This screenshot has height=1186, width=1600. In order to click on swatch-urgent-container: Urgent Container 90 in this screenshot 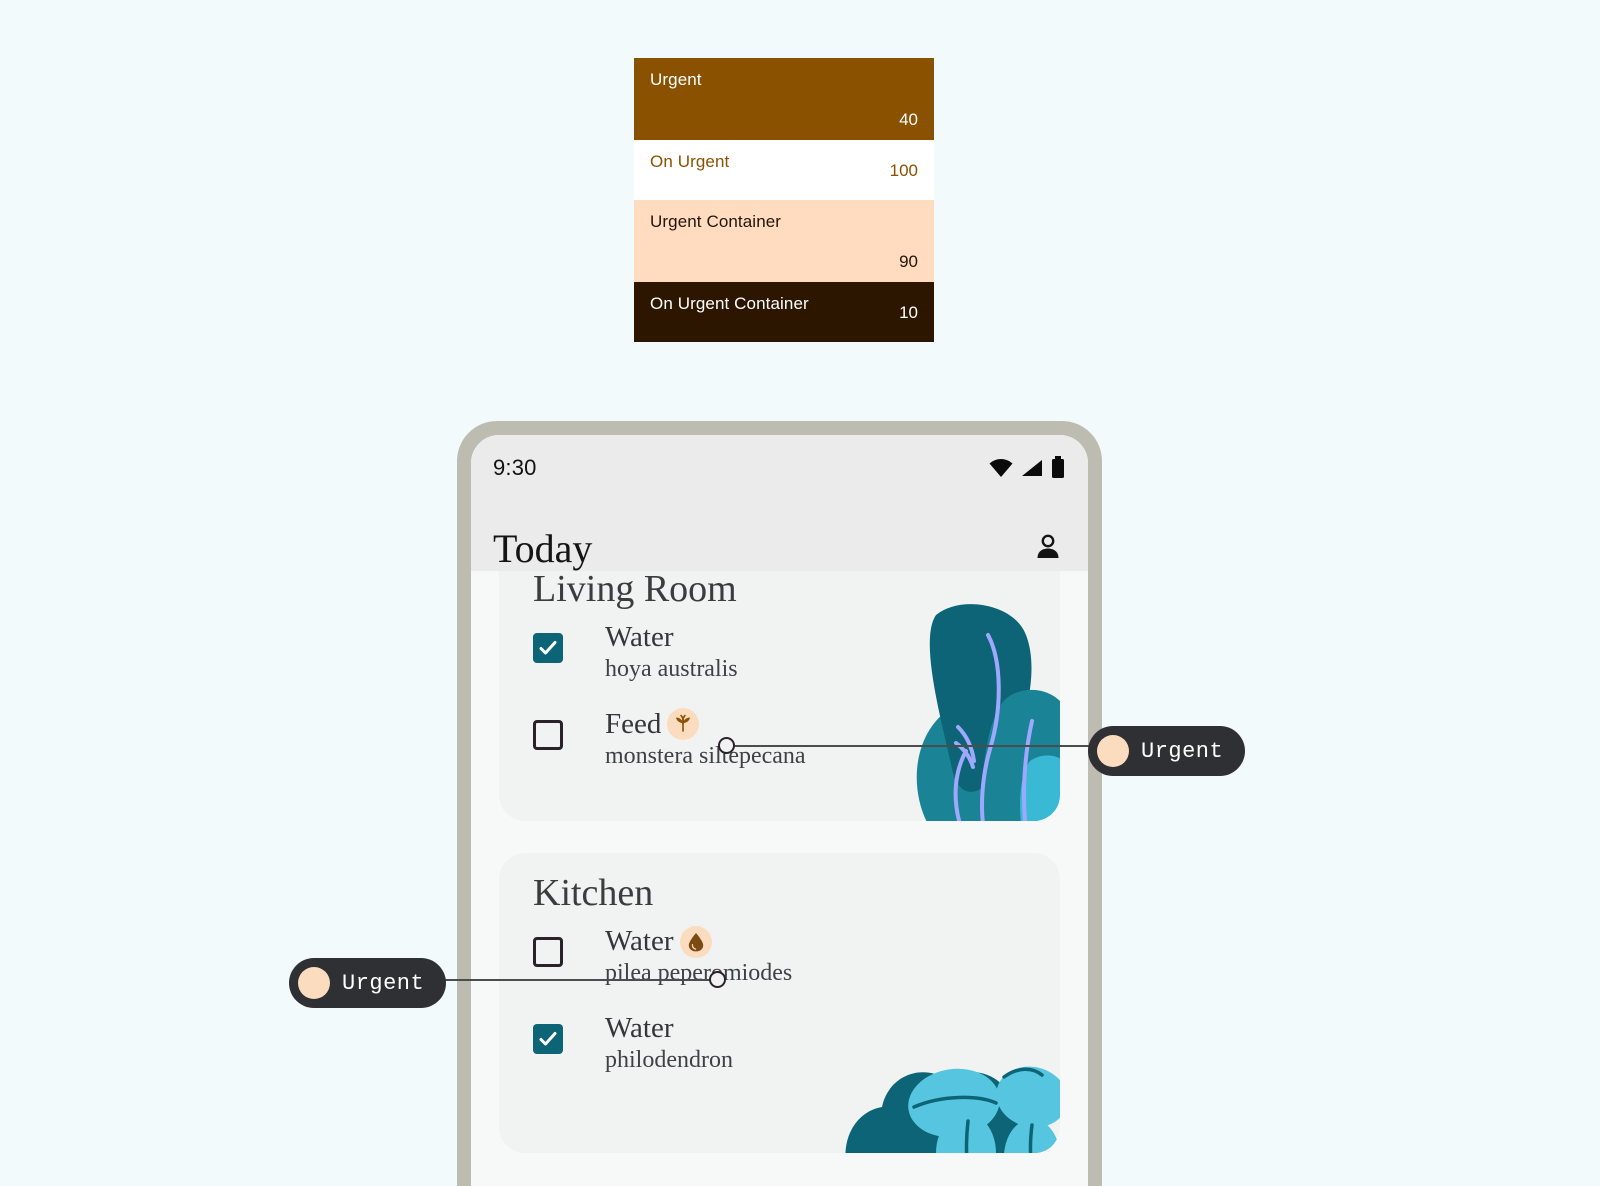, I will do `click(784, 241)`.